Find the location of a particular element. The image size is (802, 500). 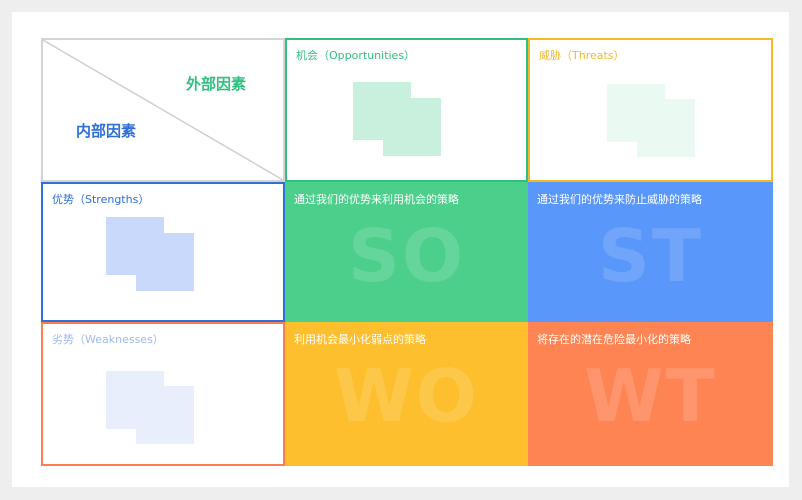

opportunities-label: 机会（Opportunities） is located at coordinates (356, 55).